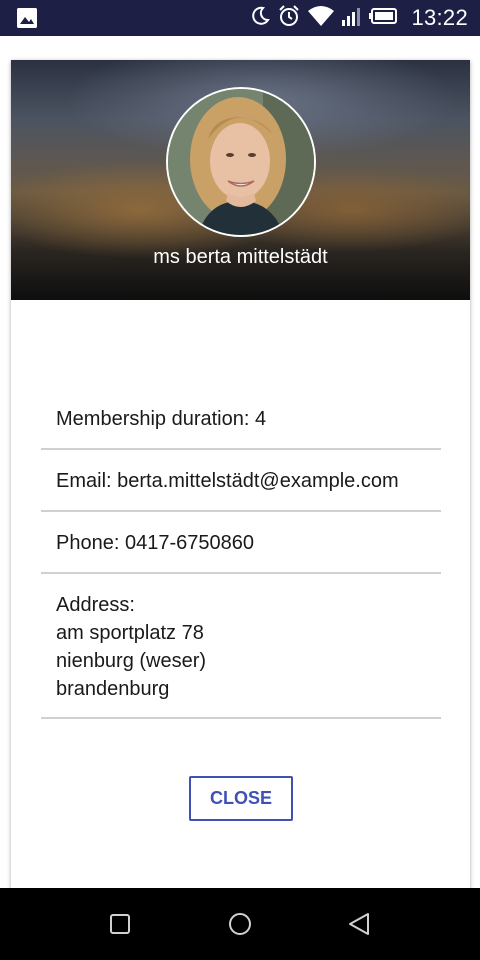 This screenshot has height=960, width=480. Describe the element at coordinates (227, 481) in the screenshot. I see `email-text: Email: berta.mittelstädt@example.com` at that location.